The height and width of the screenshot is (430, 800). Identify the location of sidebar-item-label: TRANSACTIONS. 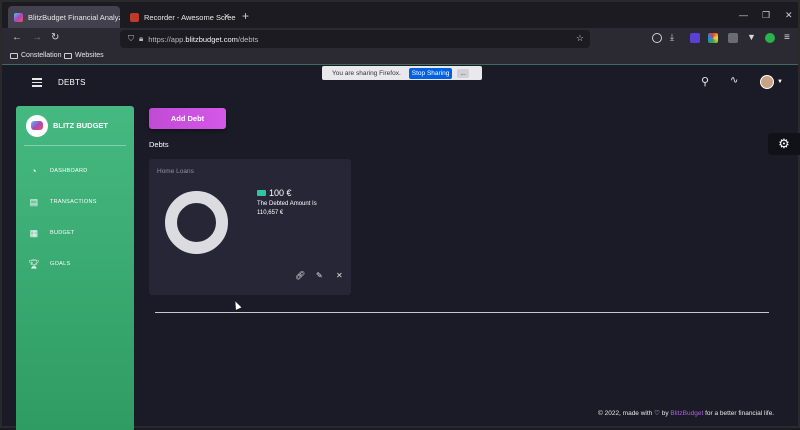
(73, 202).